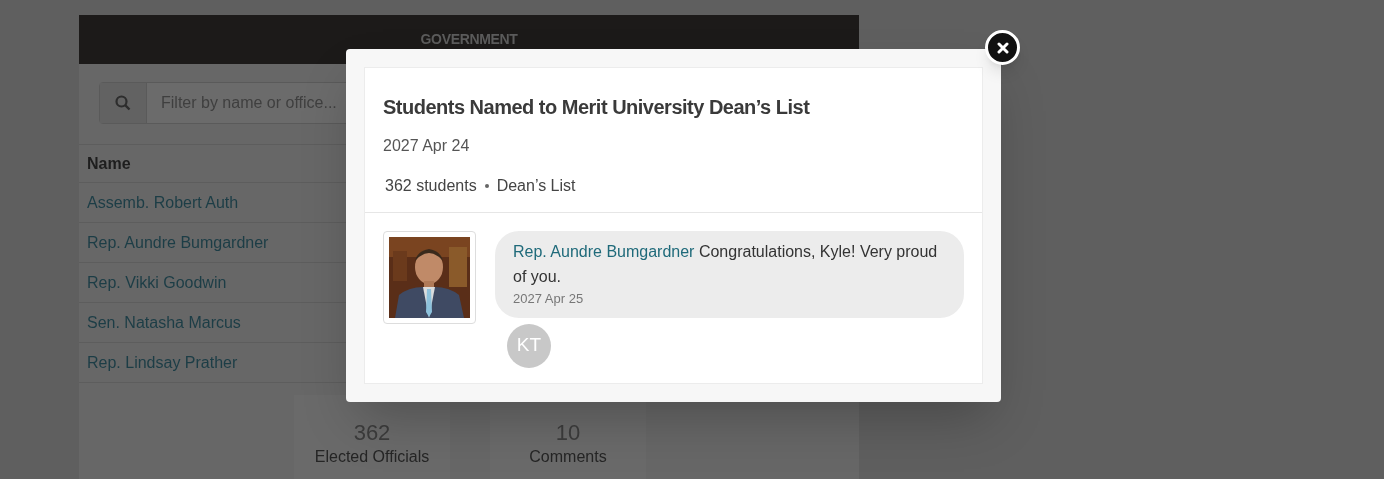 The width and height of the screenshot is (1384, 479). Describe the element at coordinates (568, 457) in the screenshot. I see `stat-label: Comments` at that location.